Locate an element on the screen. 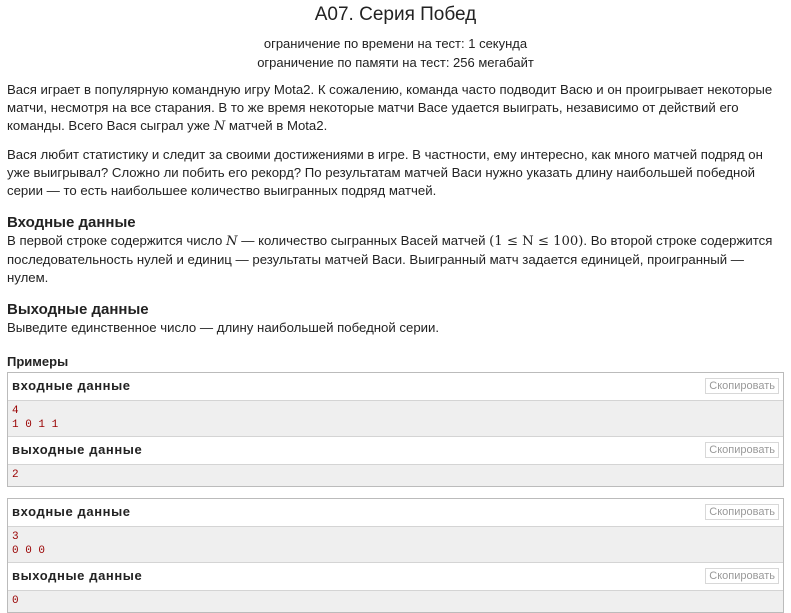 Image resolution: width=791 pixels, height=613 pixels. input-content: 4 1 0 1 1 is located at coordinates (395, 419).